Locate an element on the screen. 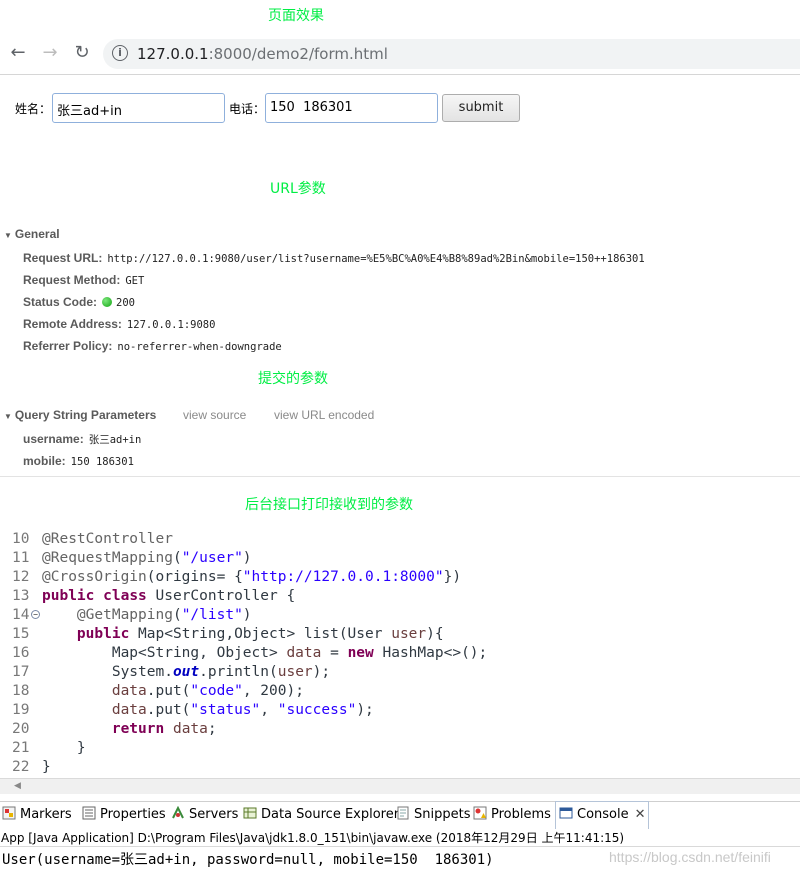 The height and width of the screenshot is (874, 800). section-divider is located at coordinates (400, 476).